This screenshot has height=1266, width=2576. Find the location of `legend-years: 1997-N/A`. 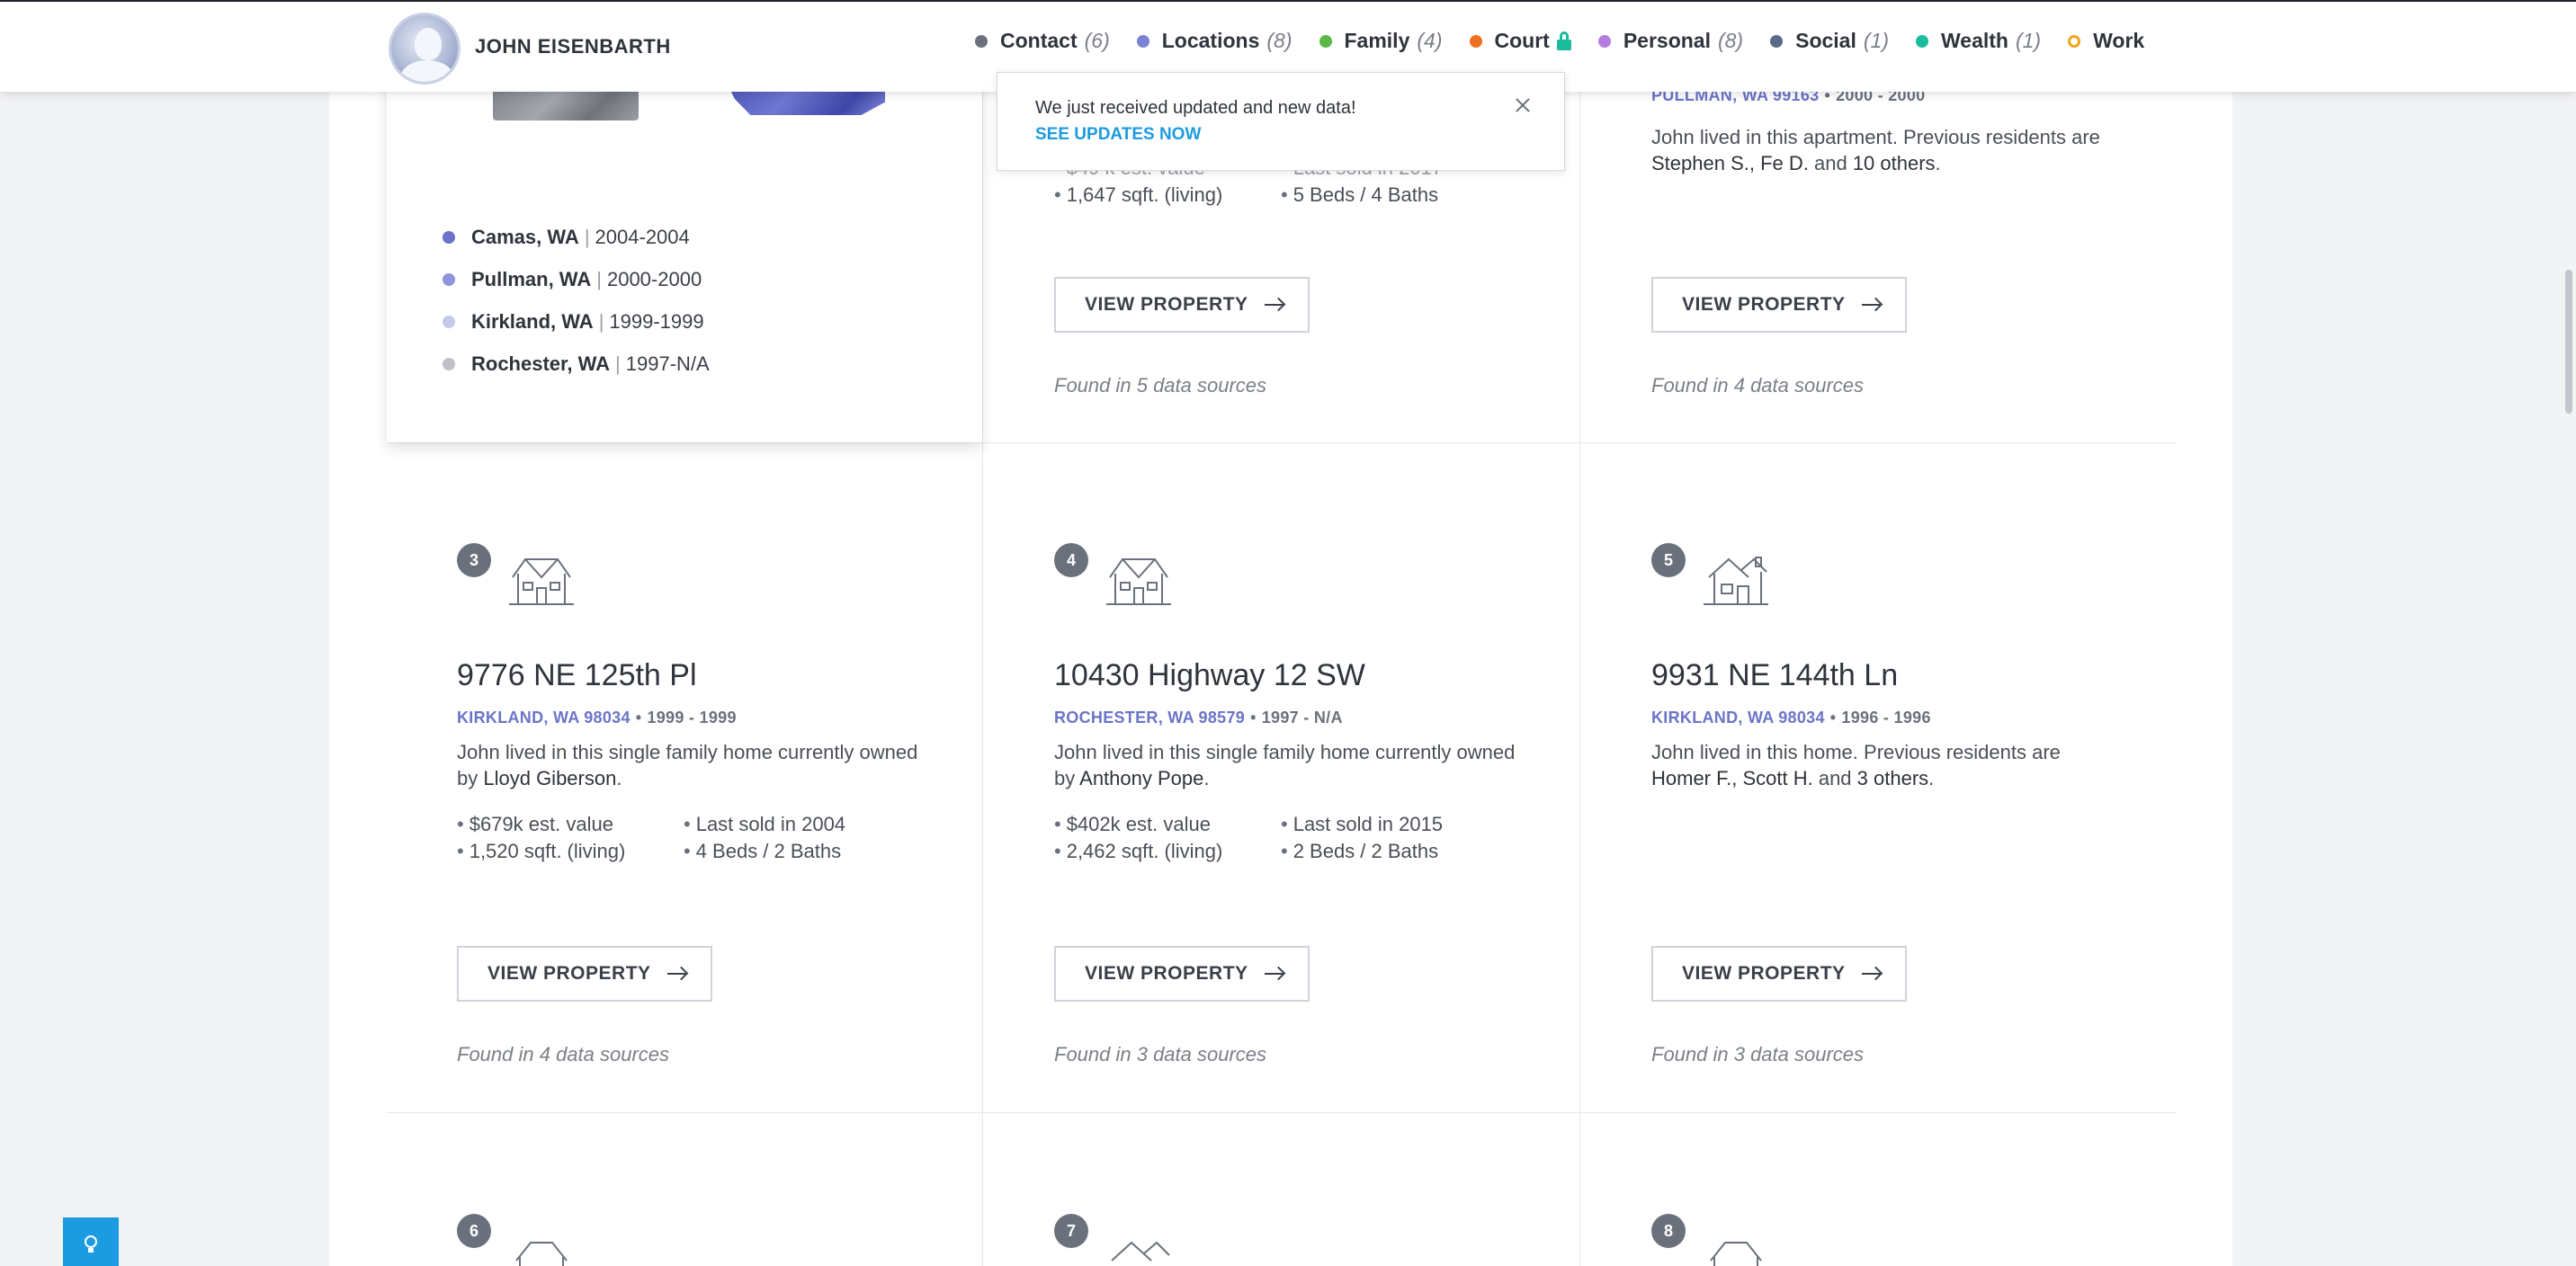

legend-years: 1997-N/A is located at coordinates (667, 363).